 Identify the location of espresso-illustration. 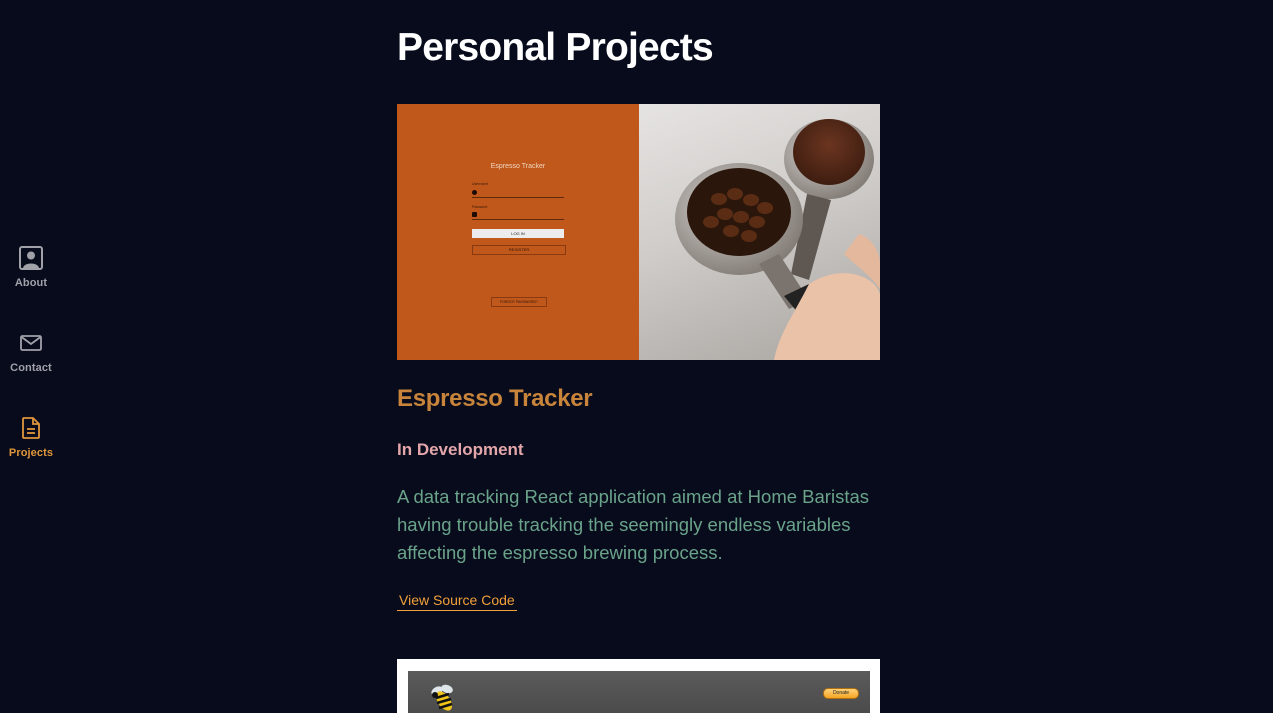
(777, 239).